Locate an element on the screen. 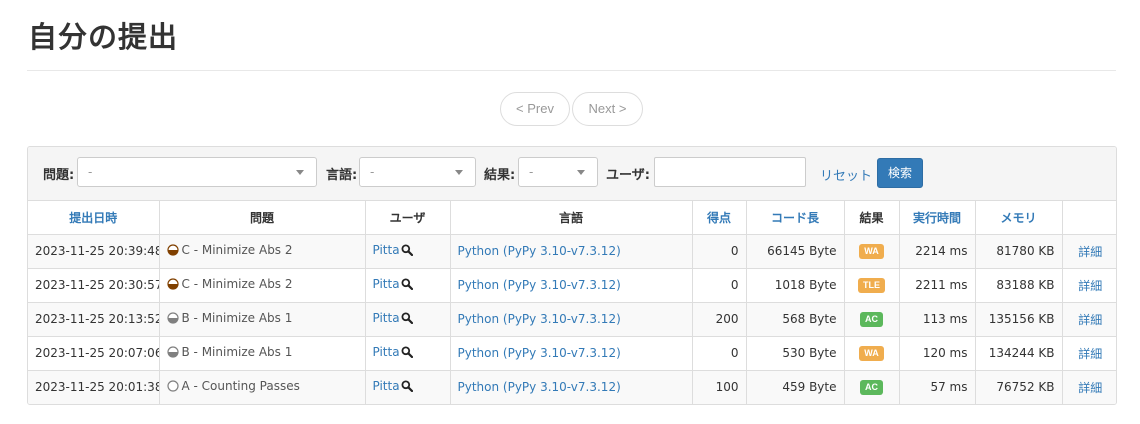  task-filter-label: 問題: is located at coordinates (59, 175).